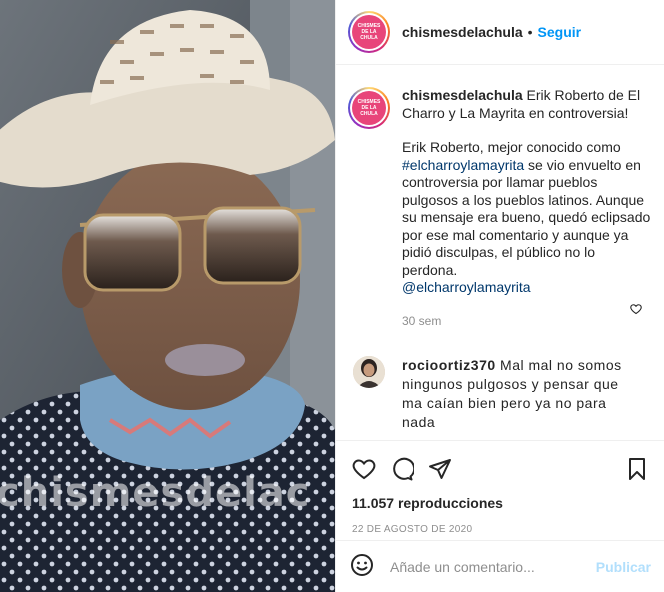 Image resolution: width=664 pixels, height=592 pixels. Describe the element at coordinates (403, 470) in the screenshot. I see `comment-bubble-icon` at that location.